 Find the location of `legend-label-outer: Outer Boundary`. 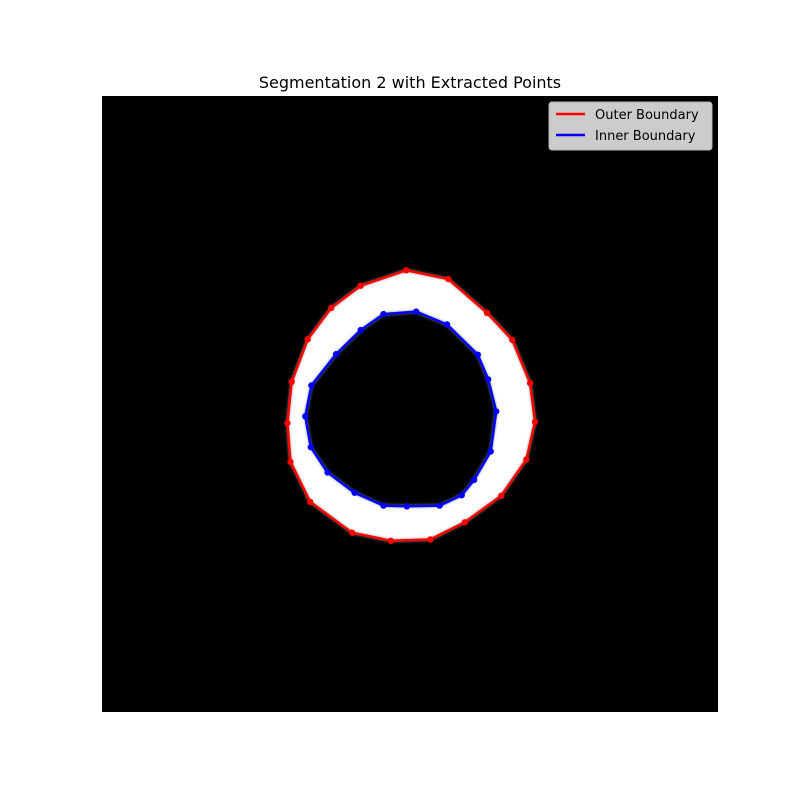

legend-label-outer: Outer Boundary is located at coordinates (647, 115).